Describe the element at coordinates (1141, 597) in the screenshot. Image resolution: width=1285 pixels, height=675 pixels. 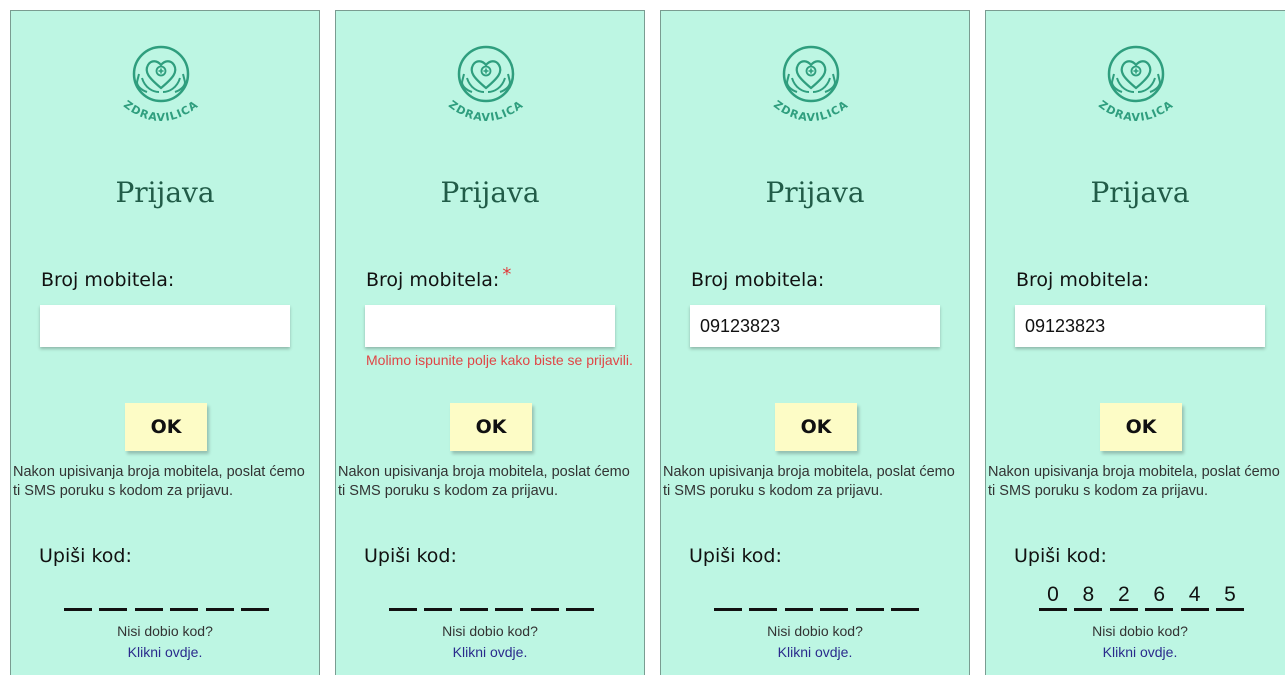
I see `code-input: 0 8 2 6 4 5` at that location.